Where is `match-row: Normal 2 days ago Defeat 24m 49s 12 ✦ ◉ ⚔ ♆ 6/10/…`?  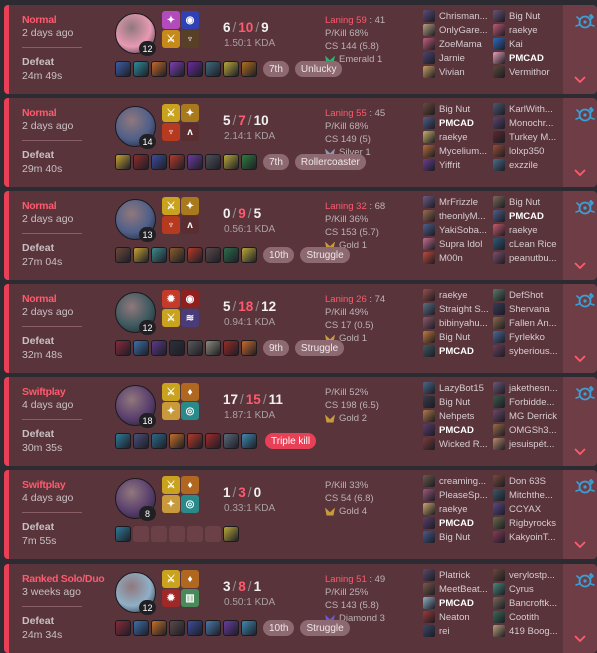
match-row: Normal 2 days ago Defeat 24m 49s 12 ✦ ◉ ⚔ ♆ 6/10/… is located at coordinates (300, 49).